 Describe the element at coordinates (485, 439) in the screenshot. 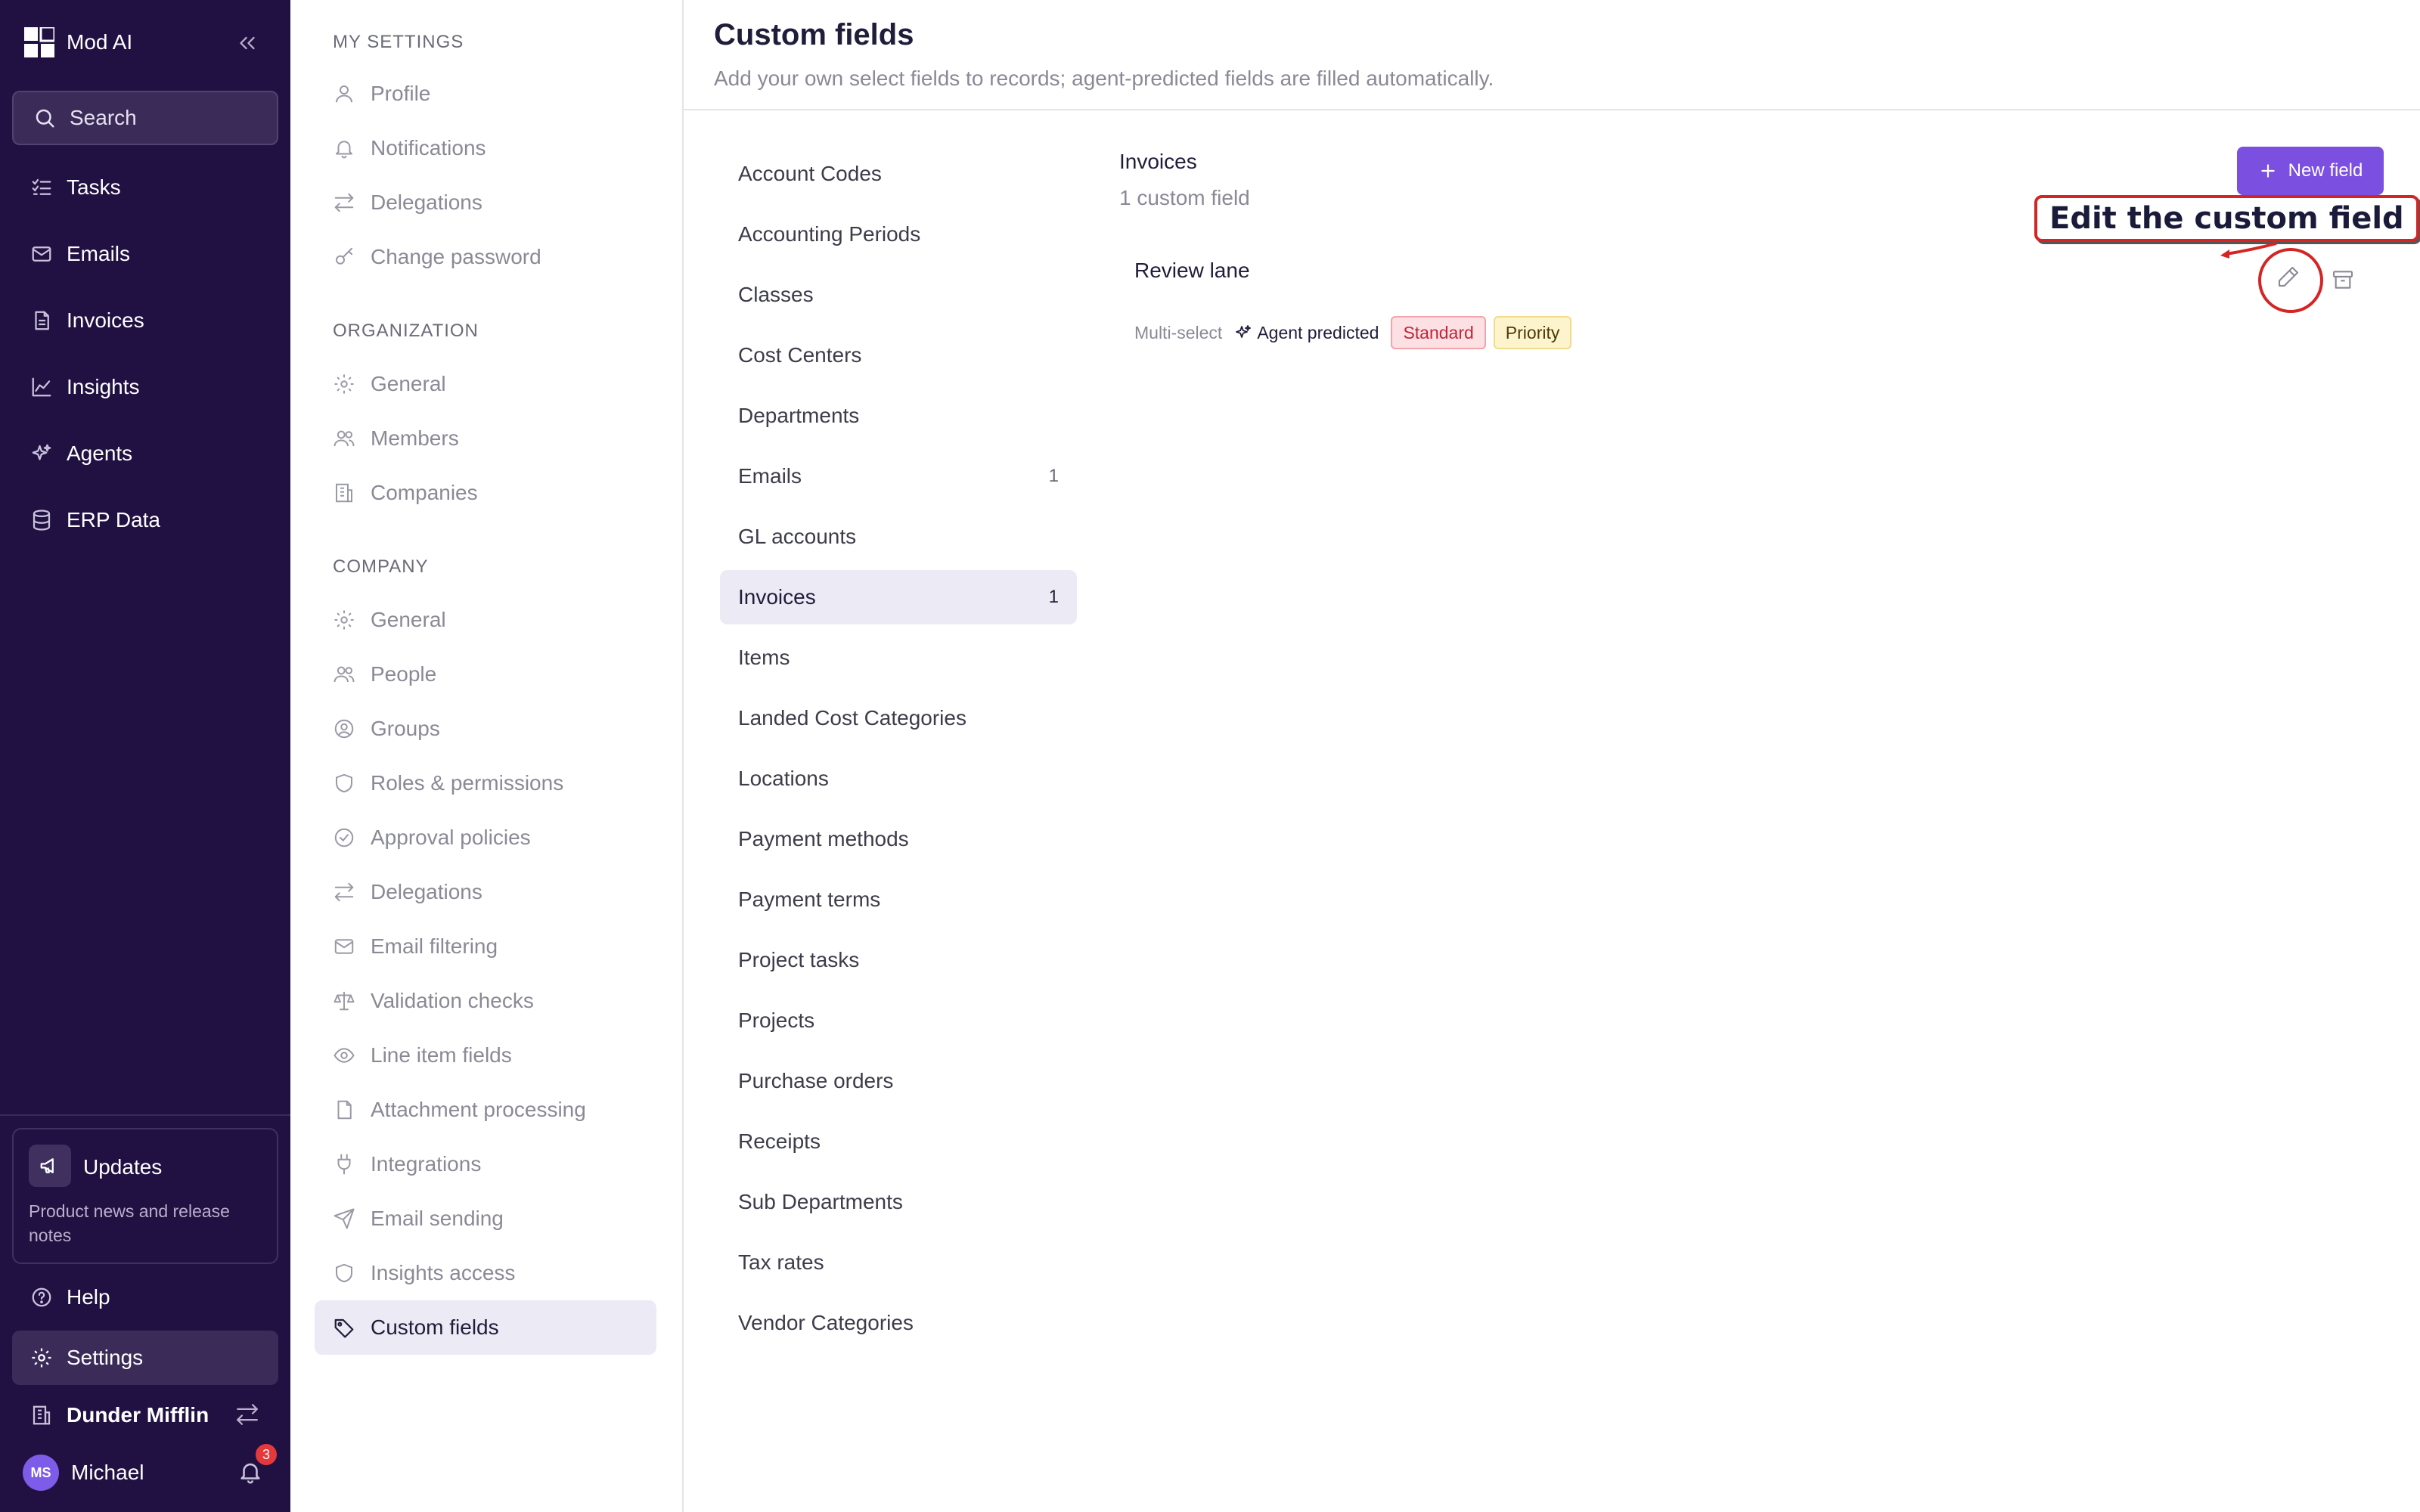

I see `menu-item-members: Members` at that location.